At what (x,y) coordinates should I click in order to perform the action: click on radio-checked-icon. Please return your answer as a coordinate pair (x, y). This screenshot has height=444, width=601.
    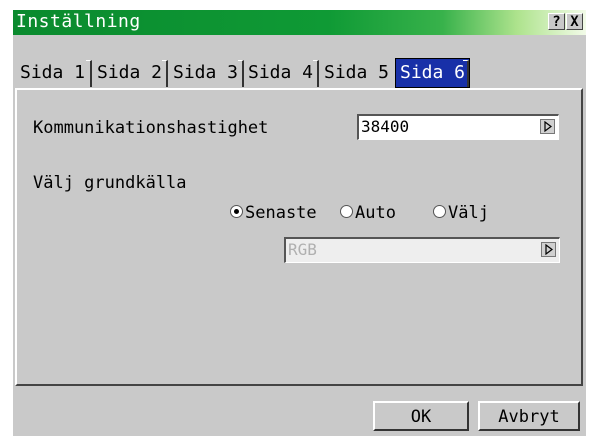
    Looking at the image, I should click on (236, 211).